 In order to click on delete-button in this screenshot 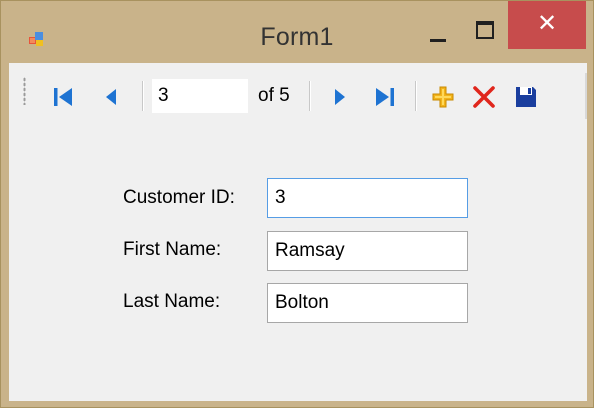, I will do `click(484, 97)`.